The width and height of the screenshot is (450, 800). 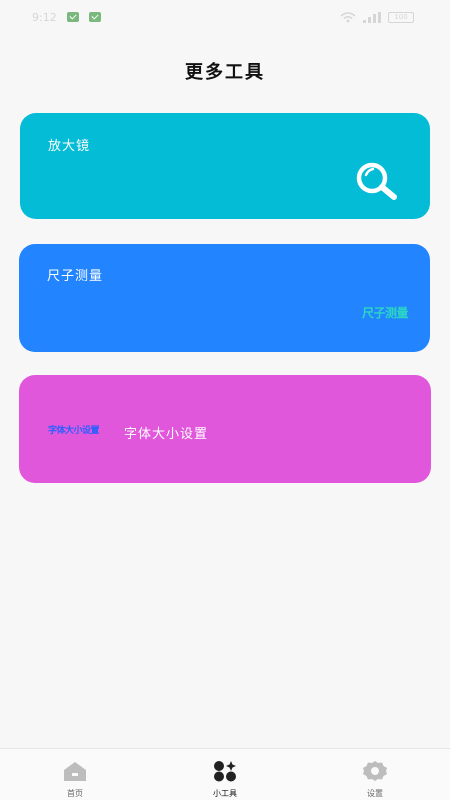 What do you see at coordinates (375, 771) in the screenshot?
I see `gear-icon` at bounding box center [375, 771].